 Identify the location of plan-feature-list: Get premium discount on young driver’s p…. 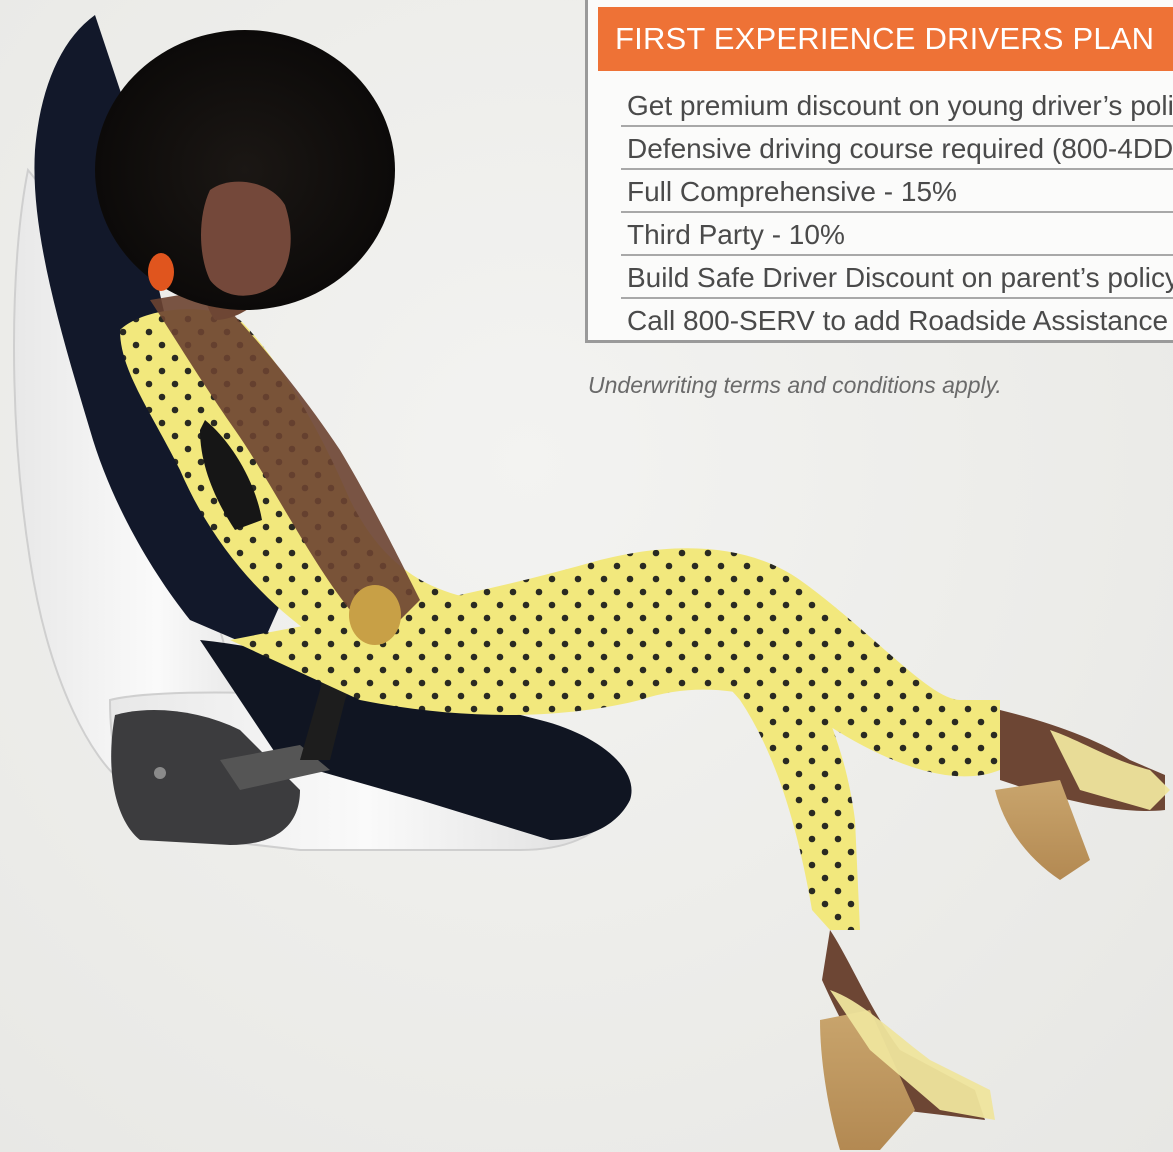
(897, 212).